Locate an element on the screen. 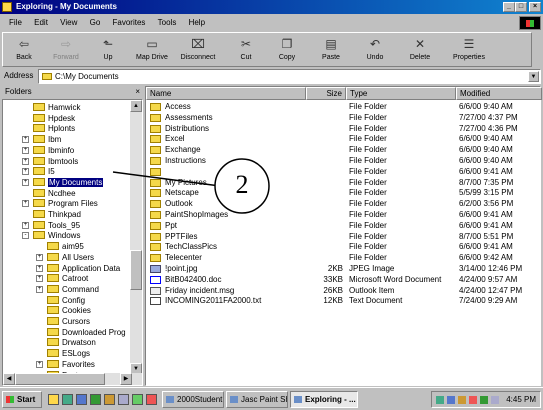  menu-go: Go is located at coordinates (95, 23).